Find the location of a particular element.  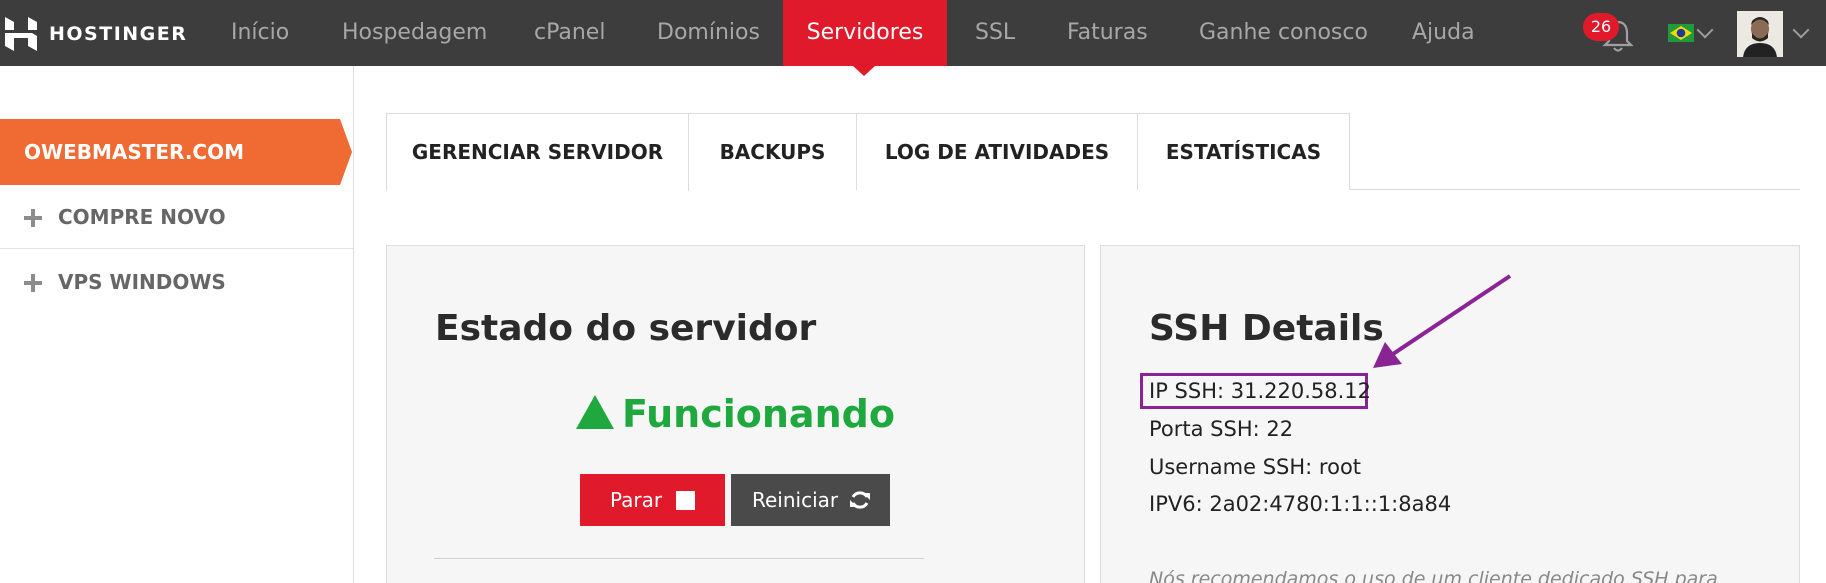

stop-button-label: Parar is located at coordinates (636, 500).